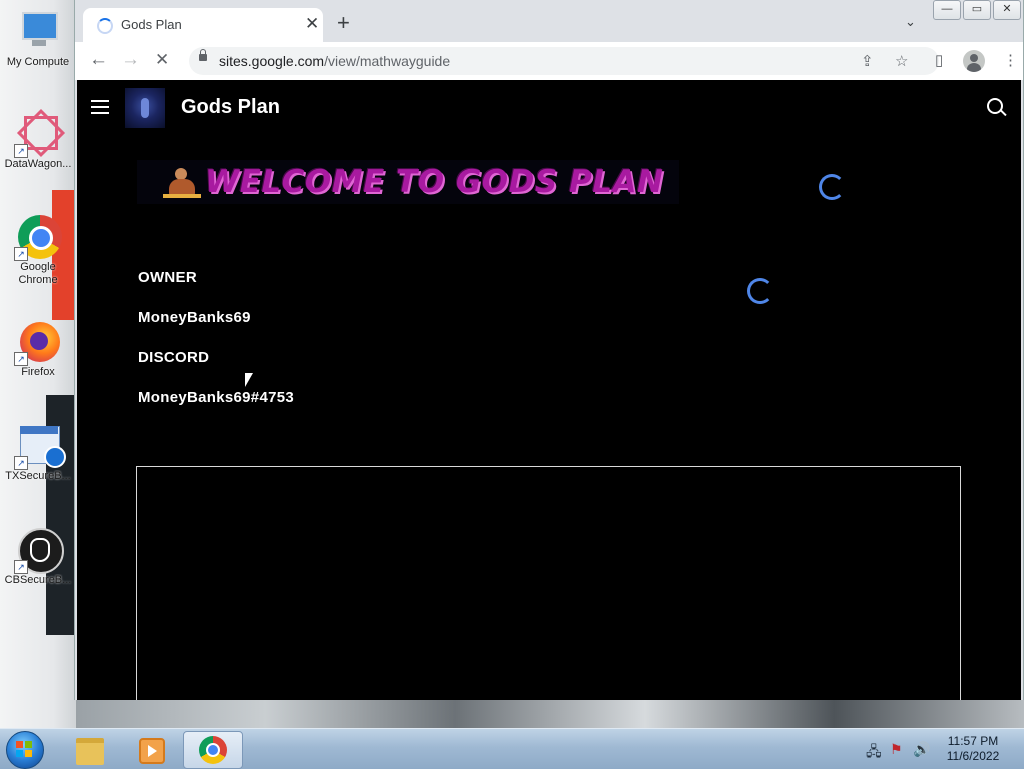  What do you see at coordinates (272, 61) in the screenshot?
I see `url-host: sites.google.com` at bounding box center [272, 61].